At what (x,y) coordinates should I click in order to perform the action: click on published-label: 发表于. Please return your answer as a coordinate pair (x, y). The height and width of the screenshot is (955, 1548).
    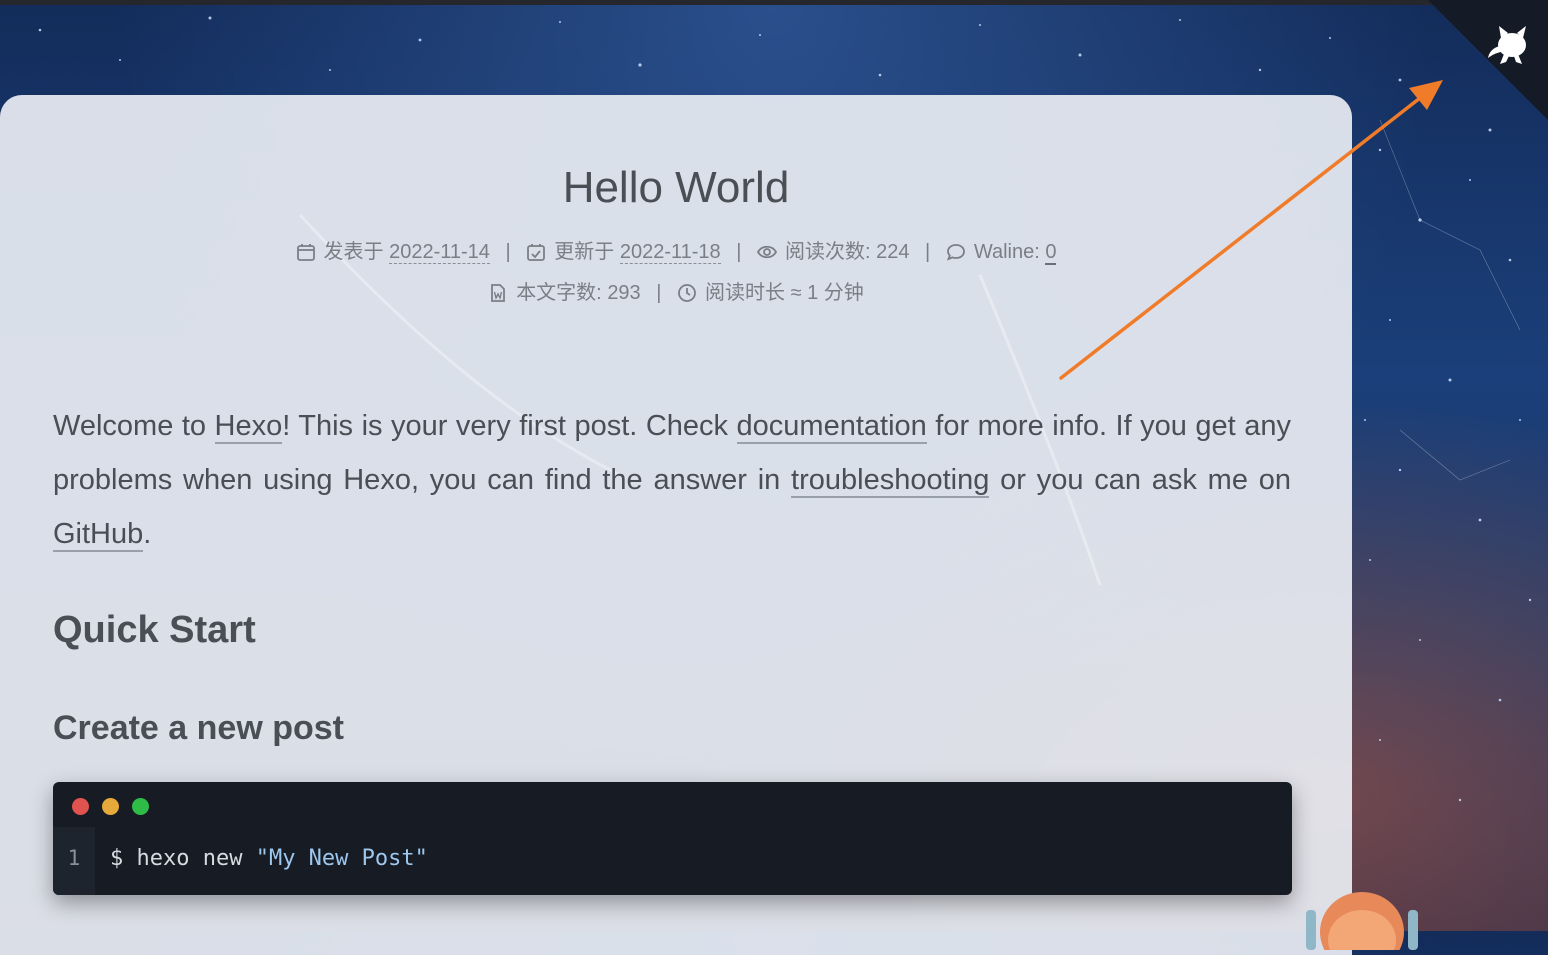
    Looking at the image, I should click on (353, 252).